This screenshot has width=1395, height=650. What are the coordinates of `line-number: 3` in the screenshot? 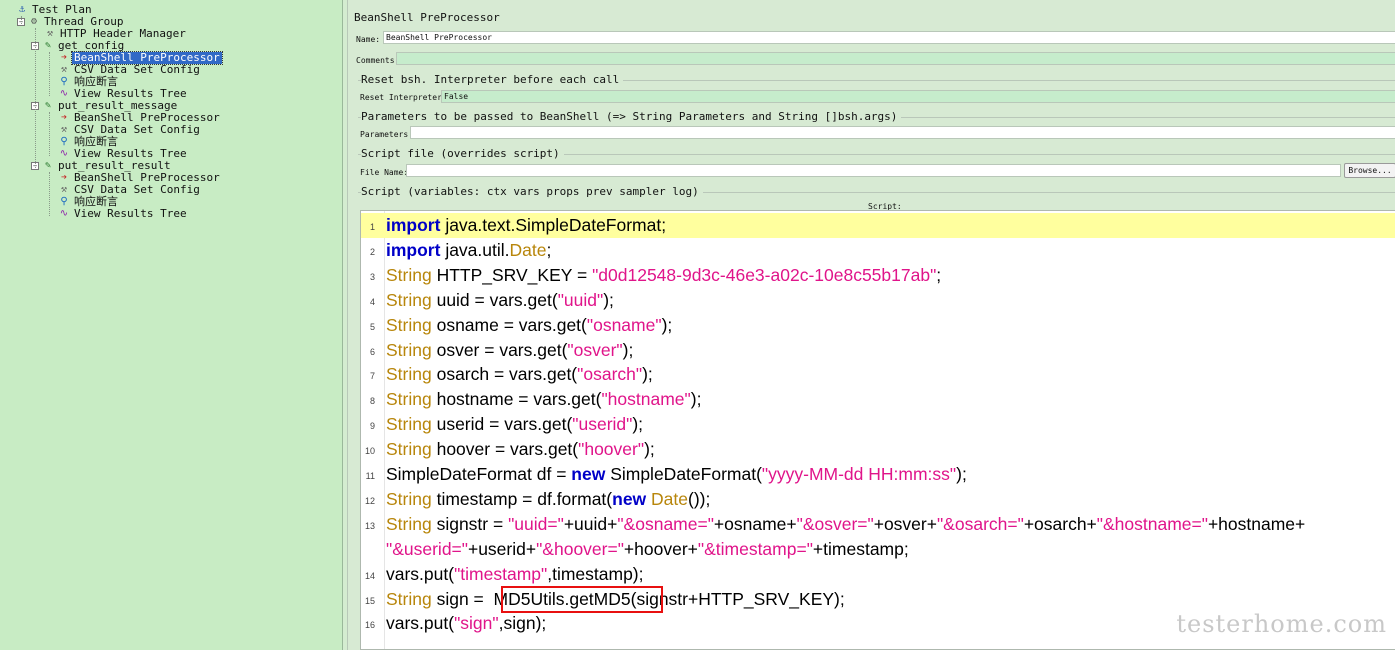 It's located at (372, 276).